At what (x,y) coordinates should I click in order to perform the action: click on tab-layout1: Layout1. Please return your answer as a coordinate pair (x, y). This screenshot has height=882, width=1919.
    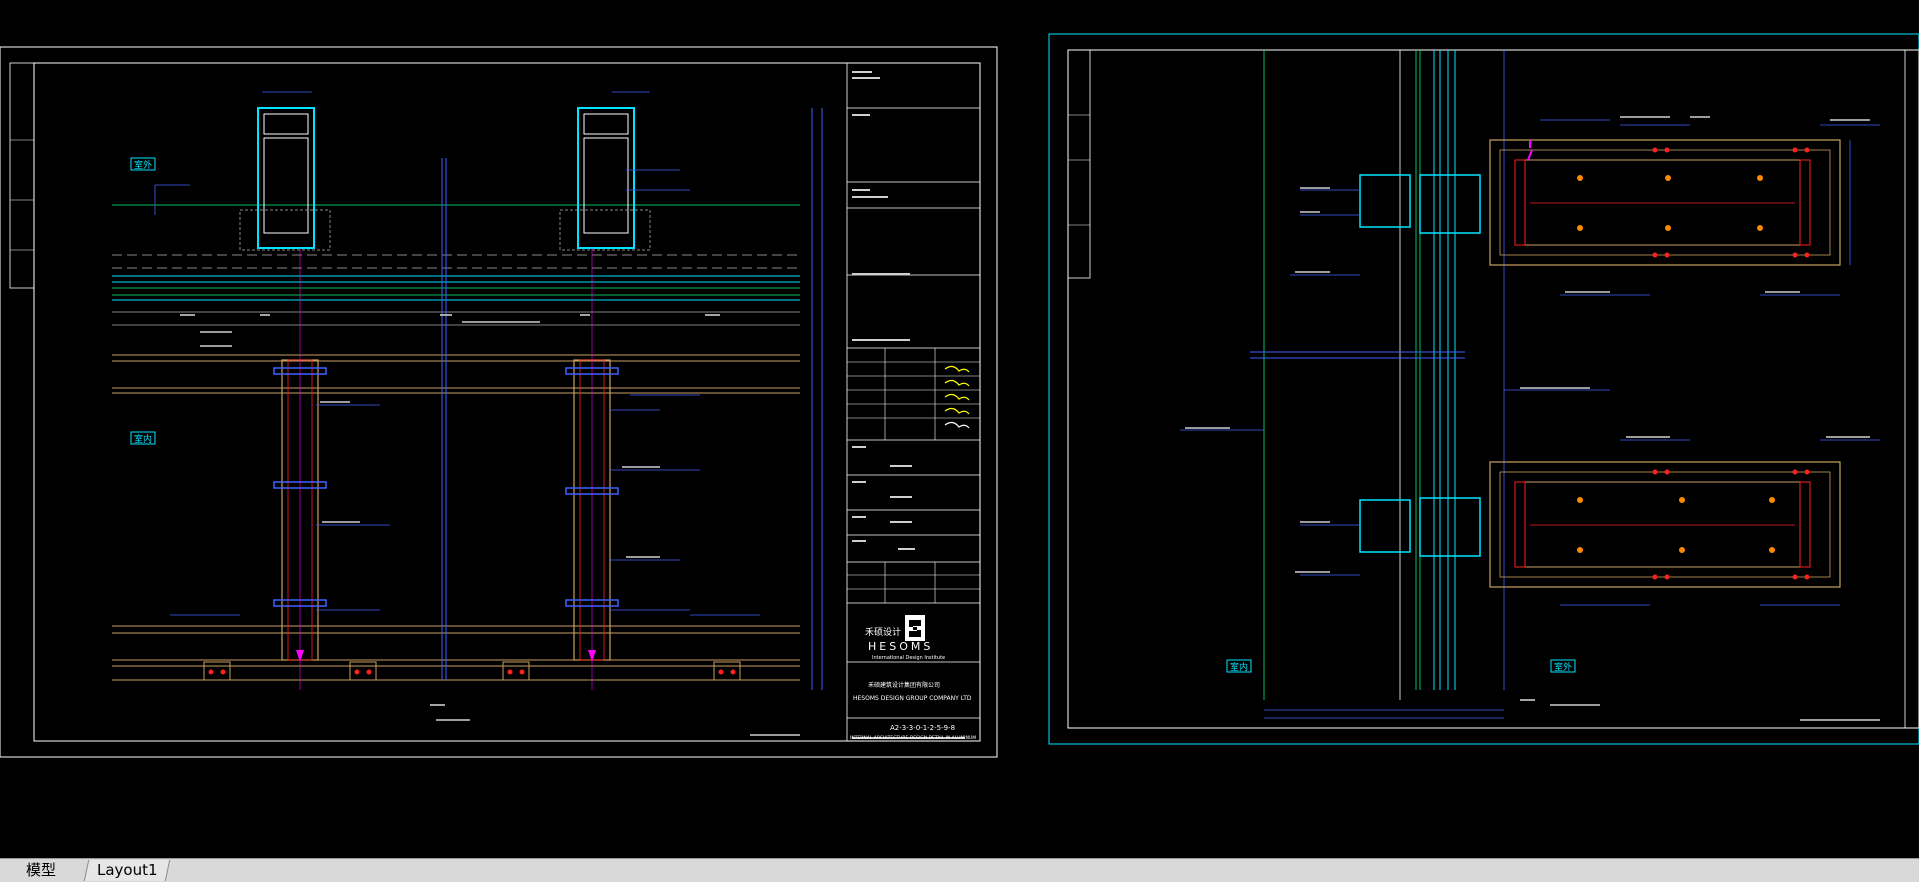
    Looking at the image, I should click on (127, 870).